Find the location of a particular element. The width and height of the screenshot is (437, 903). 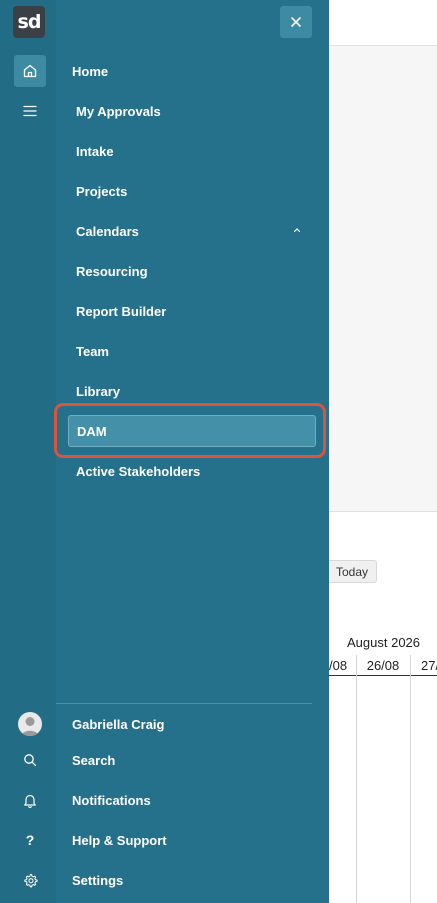

settings-item: Settings is located at coordinates (184, 880).